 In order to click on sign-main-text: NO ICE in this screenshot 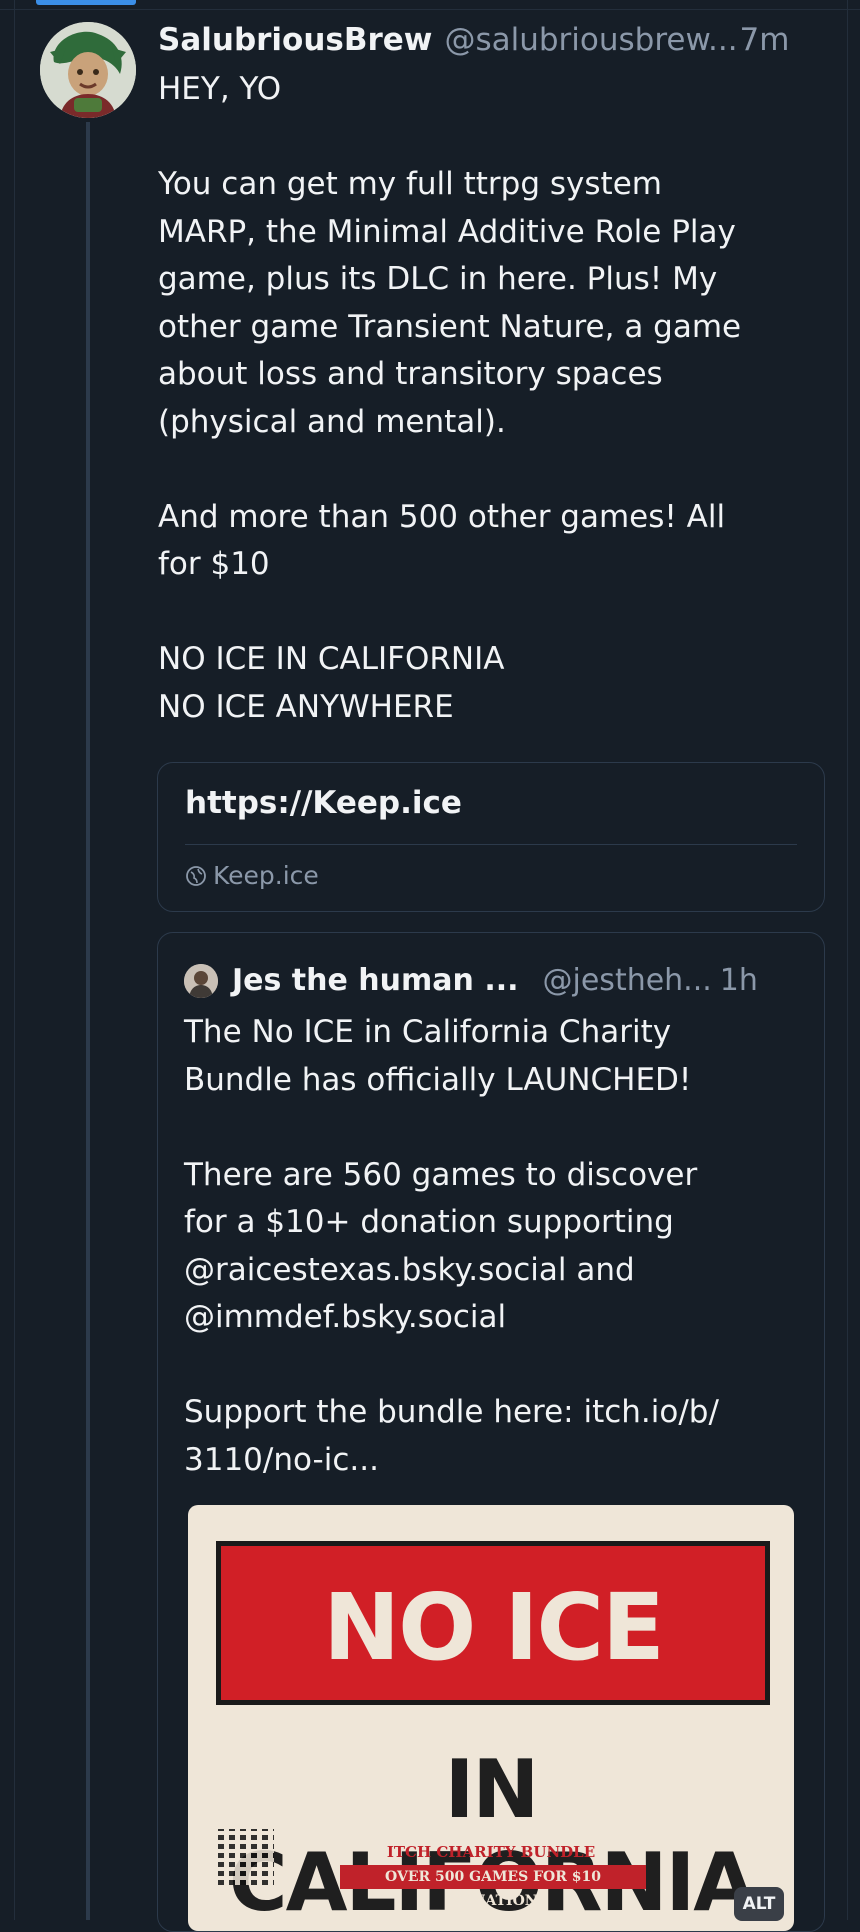, I will do `click(494, 1627)`.